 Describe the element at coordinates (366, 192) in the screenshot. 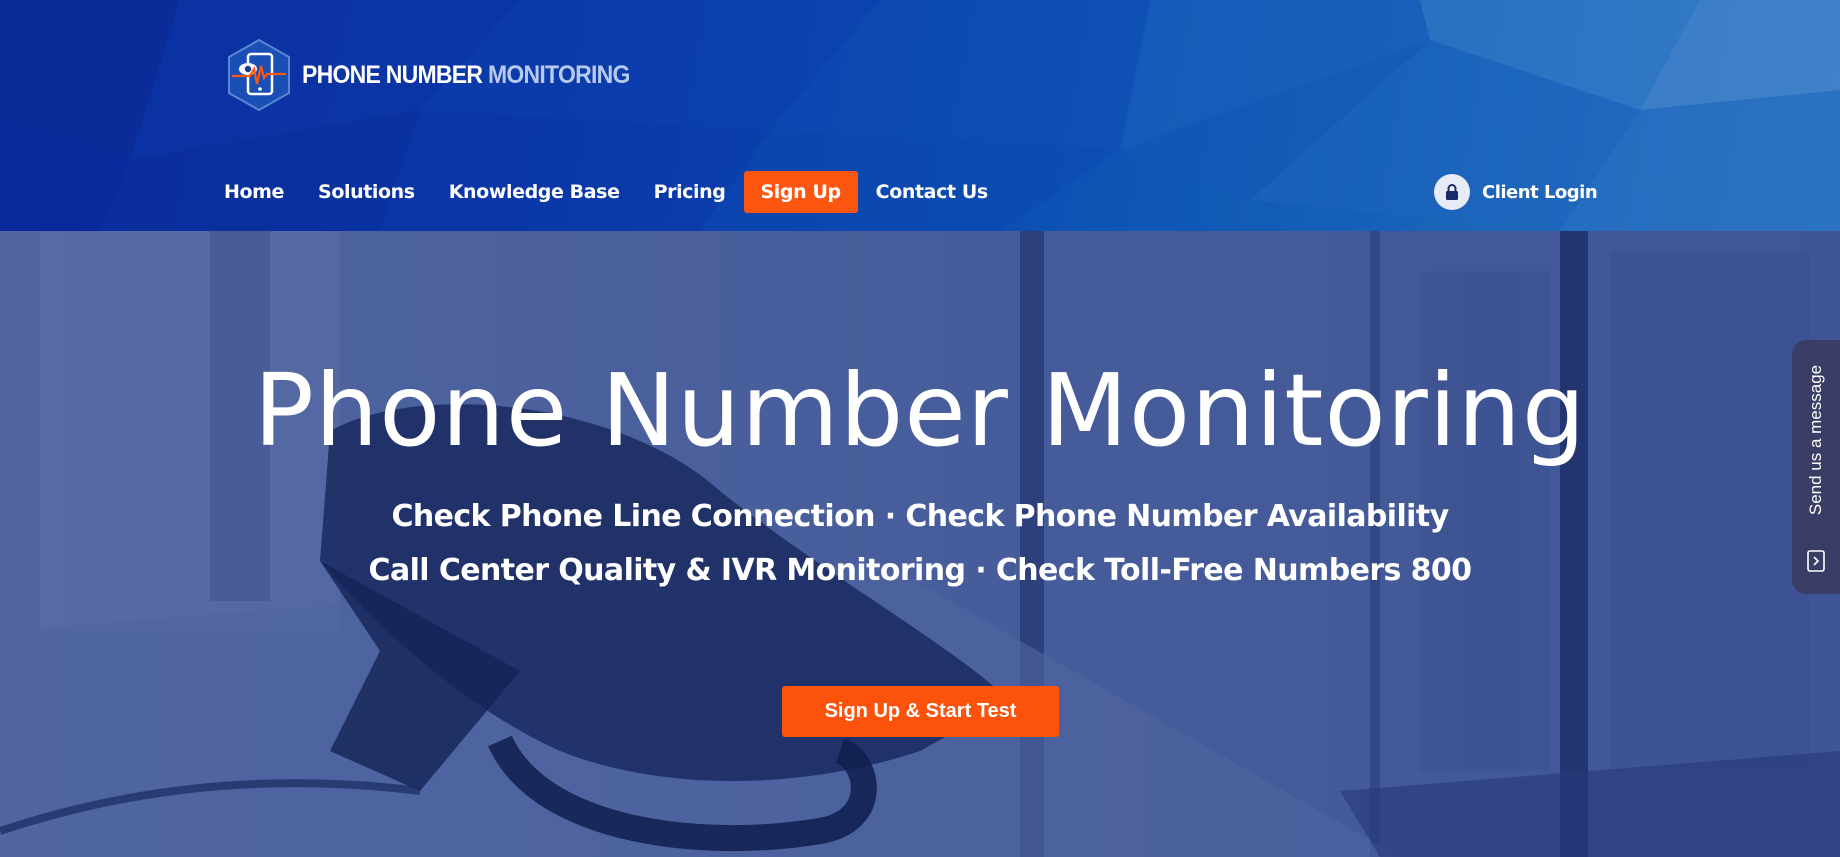

I see `nav-solutions: Solutions` at that location.